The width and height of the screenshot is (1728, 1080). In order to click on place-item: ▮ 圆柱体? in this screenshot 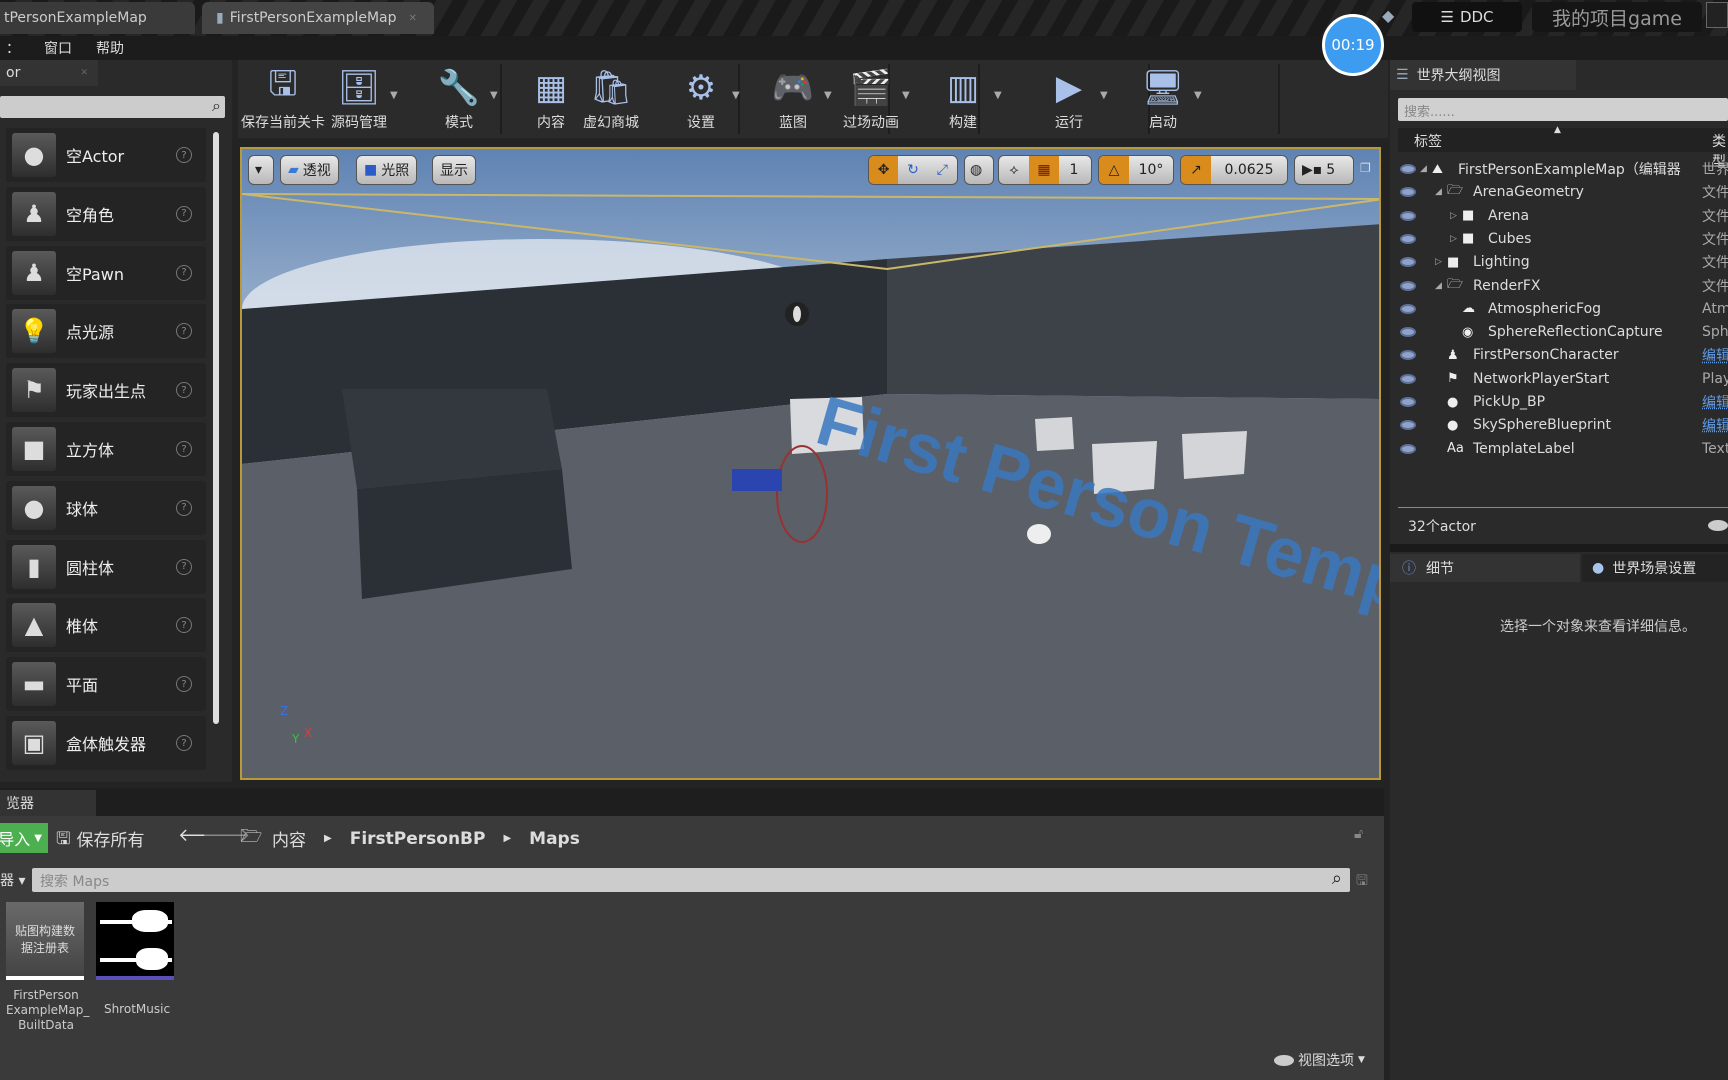, I will do `click(106, 567)`.